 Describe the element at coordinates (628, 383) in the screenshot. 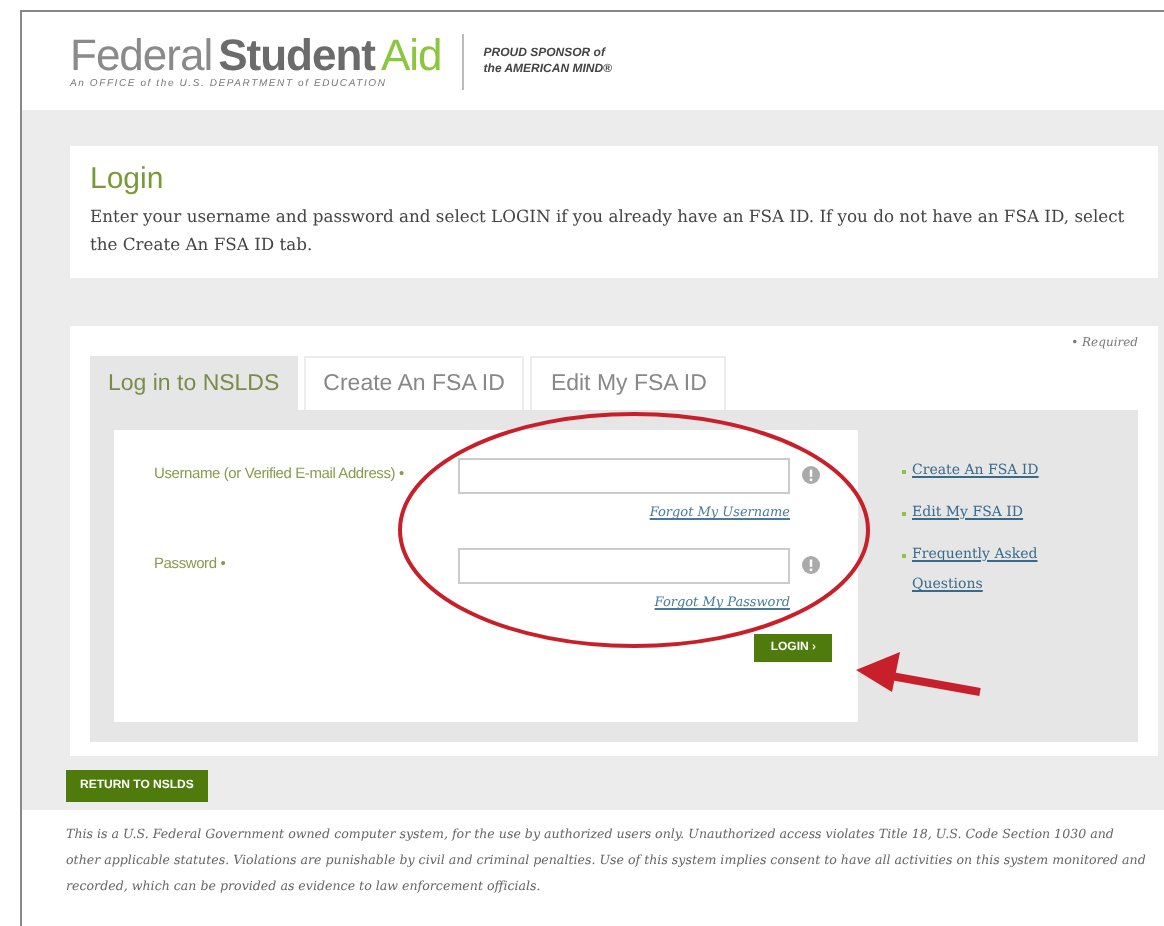

I see `tab: Edit My FSA ID` at that location.